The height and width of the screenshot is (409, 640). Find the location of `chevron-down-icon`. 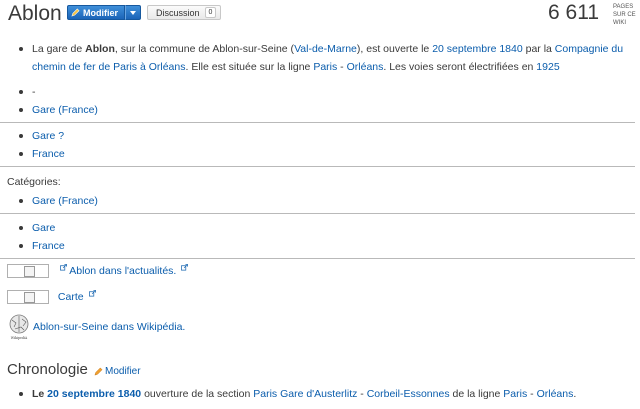

chevron-down-icon is located at coordinates (133, 12).